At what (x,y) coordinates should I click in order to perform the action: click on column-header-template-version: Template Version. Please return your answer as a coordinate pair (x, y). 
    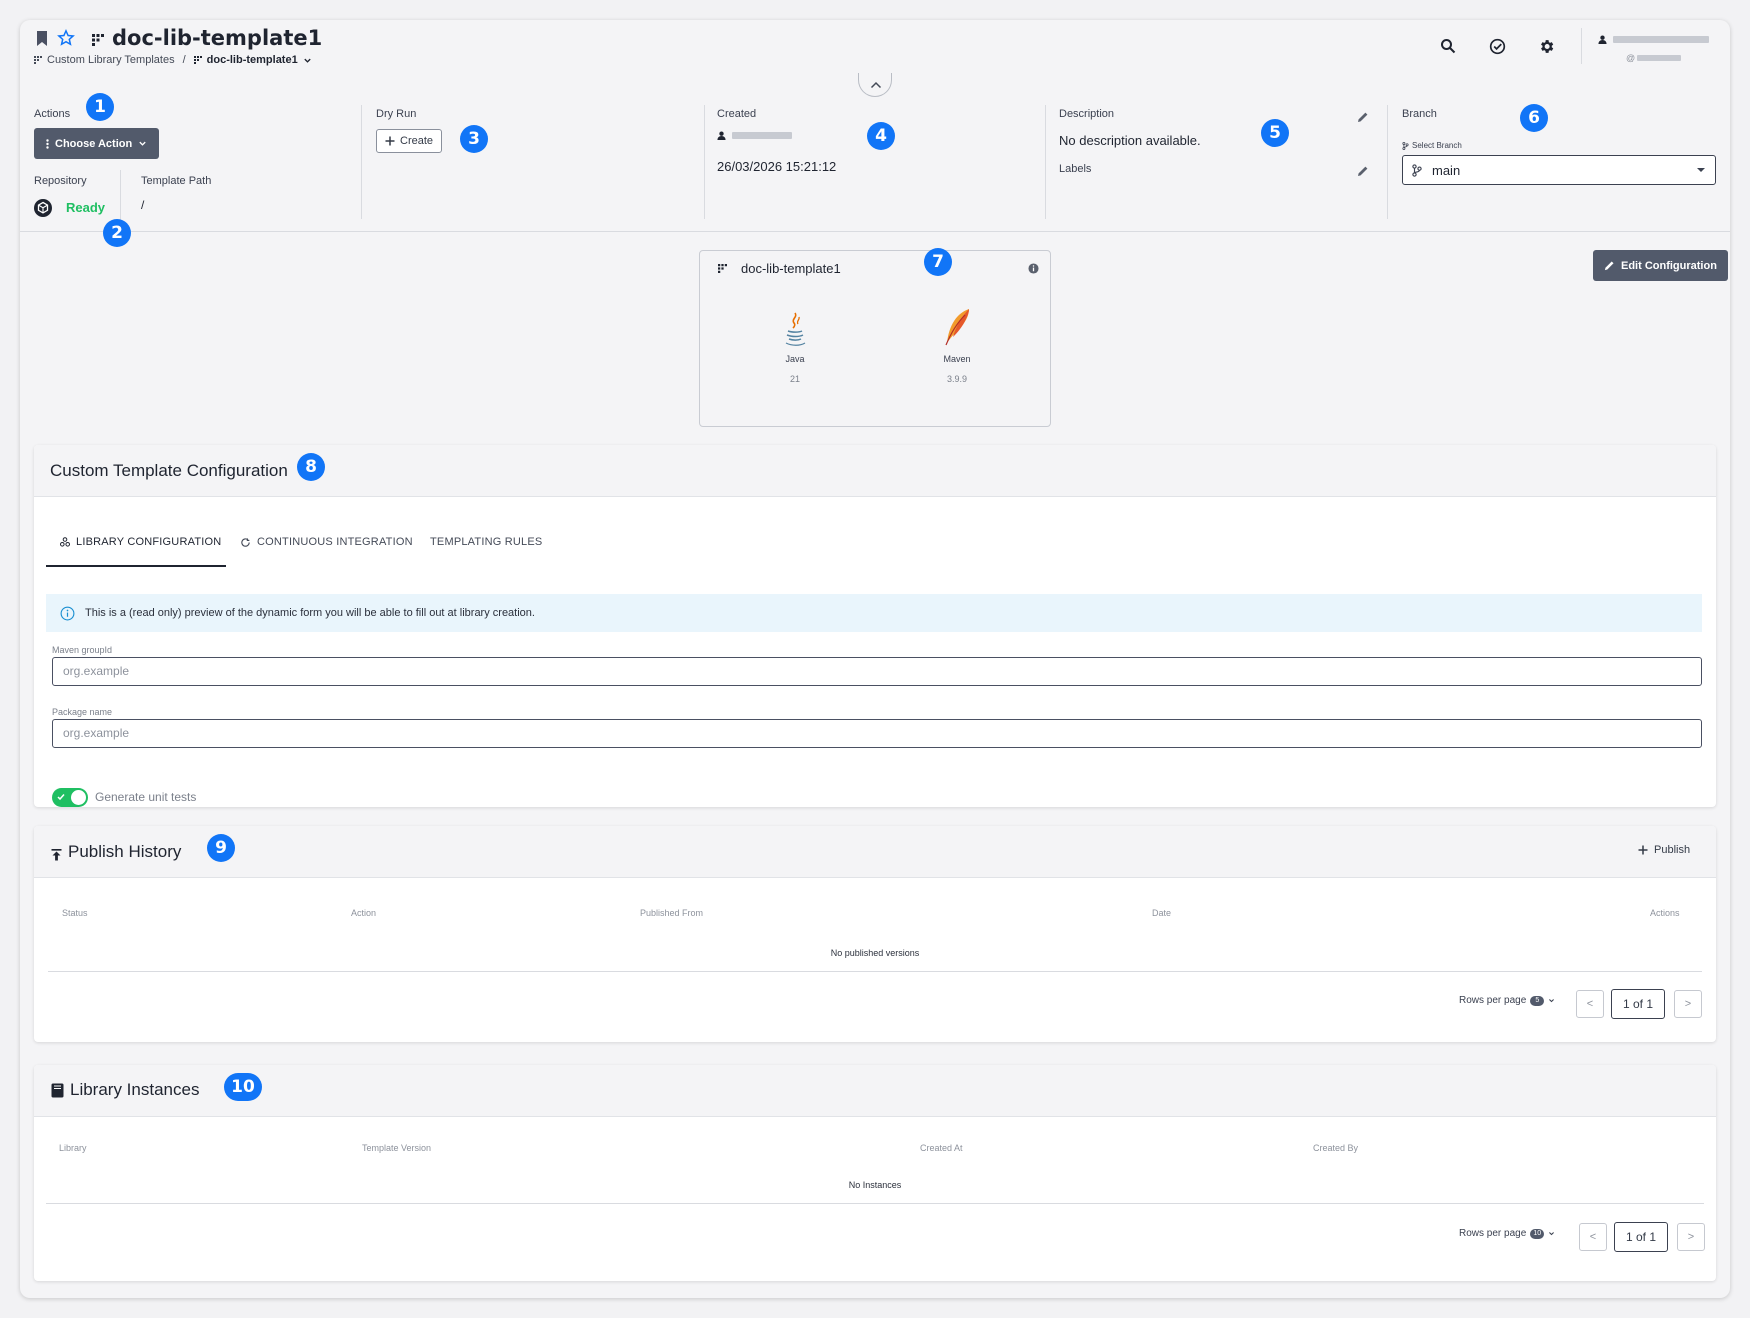
    Looking at the image, I should click on (397, 1148).